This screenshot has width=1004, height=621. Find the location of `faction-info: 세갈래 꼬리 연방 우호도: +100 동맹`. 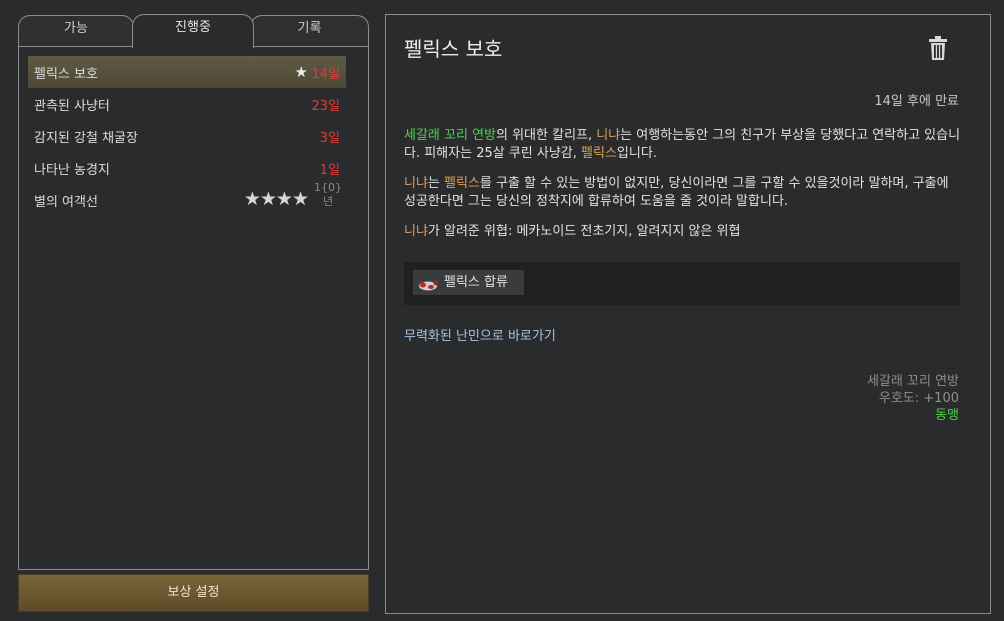

faction-info: 세갈래 꼬리 연방 우호도: +100 동맹 is located at coordinates (913, 398).